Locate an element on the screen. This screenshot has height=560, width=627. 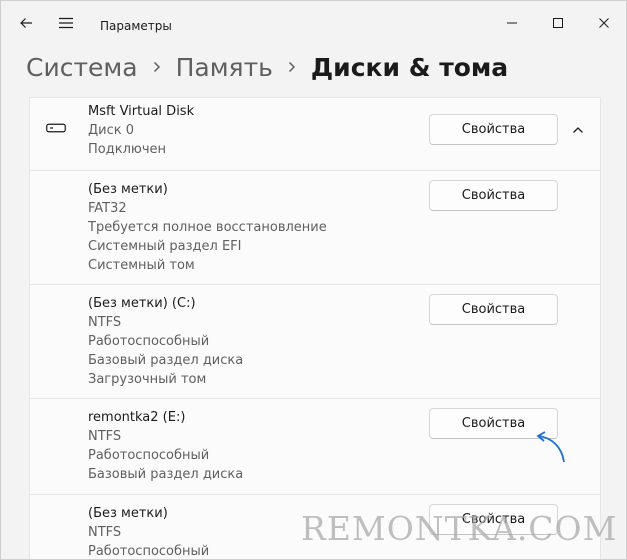
disk-name: Msft Virtual Disk is located at coordinates (141, 111).